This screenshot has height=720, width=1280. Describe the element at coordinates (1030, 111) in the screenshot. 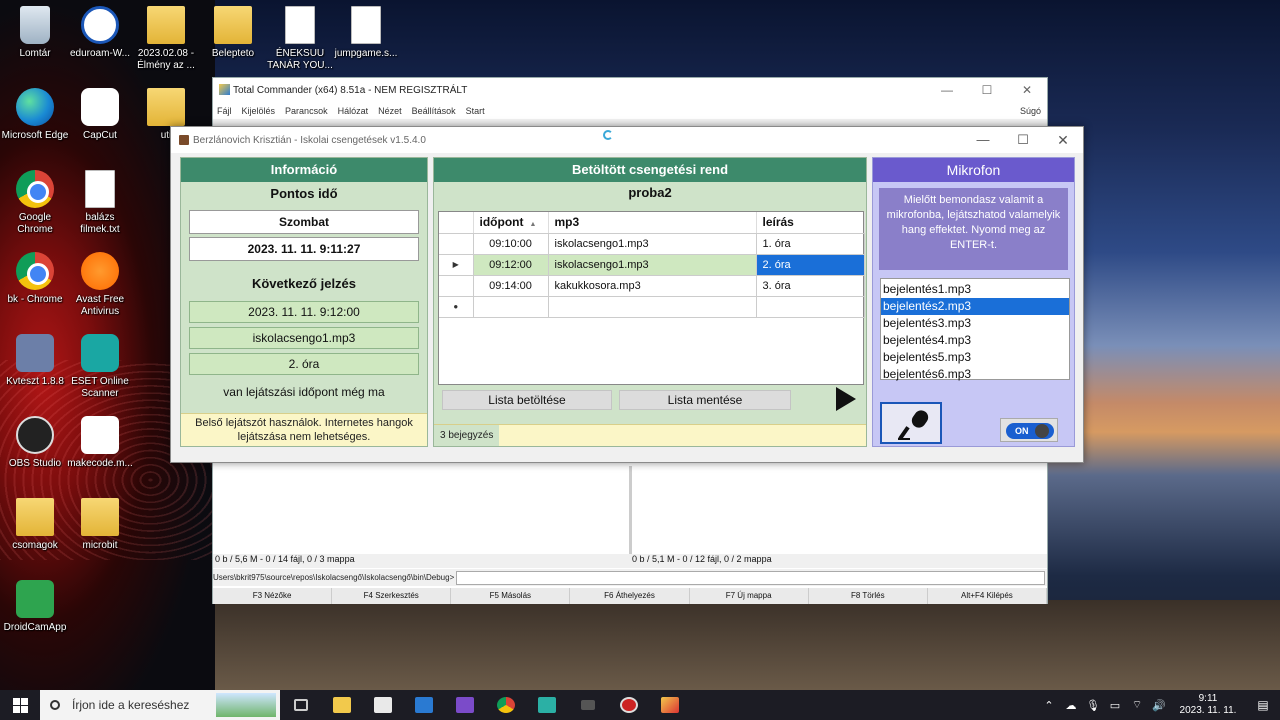

I see `tc-menu-help: Súgó` at that location.